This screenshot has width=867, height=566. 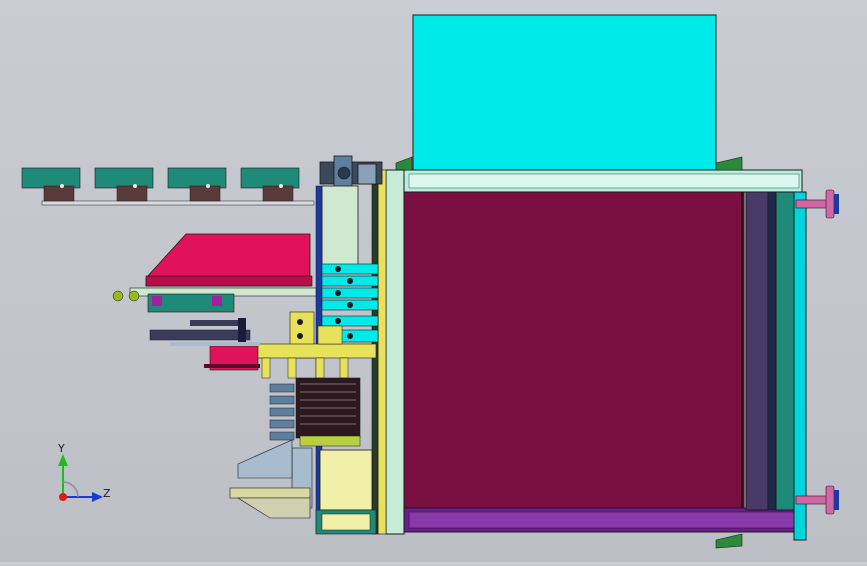 What do you see at coordinates (800, 366) in the screenshot?
I see `right-column-cyan` at bounding box center [800, 366].